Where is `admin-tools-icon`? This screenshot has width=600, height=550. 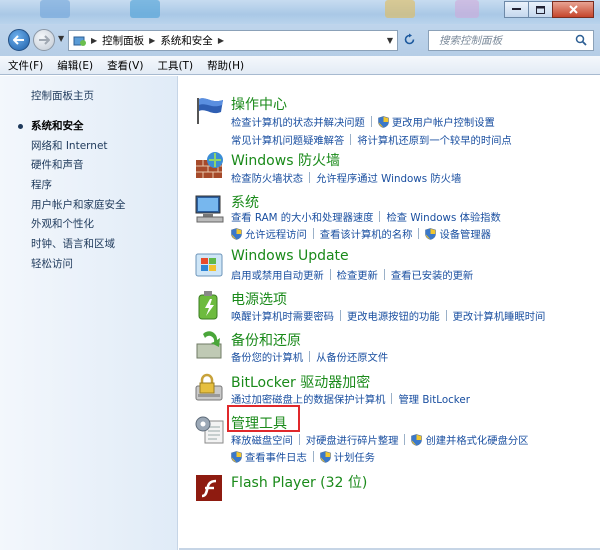 admin-tools-icon is located at coordinates (210, 430).